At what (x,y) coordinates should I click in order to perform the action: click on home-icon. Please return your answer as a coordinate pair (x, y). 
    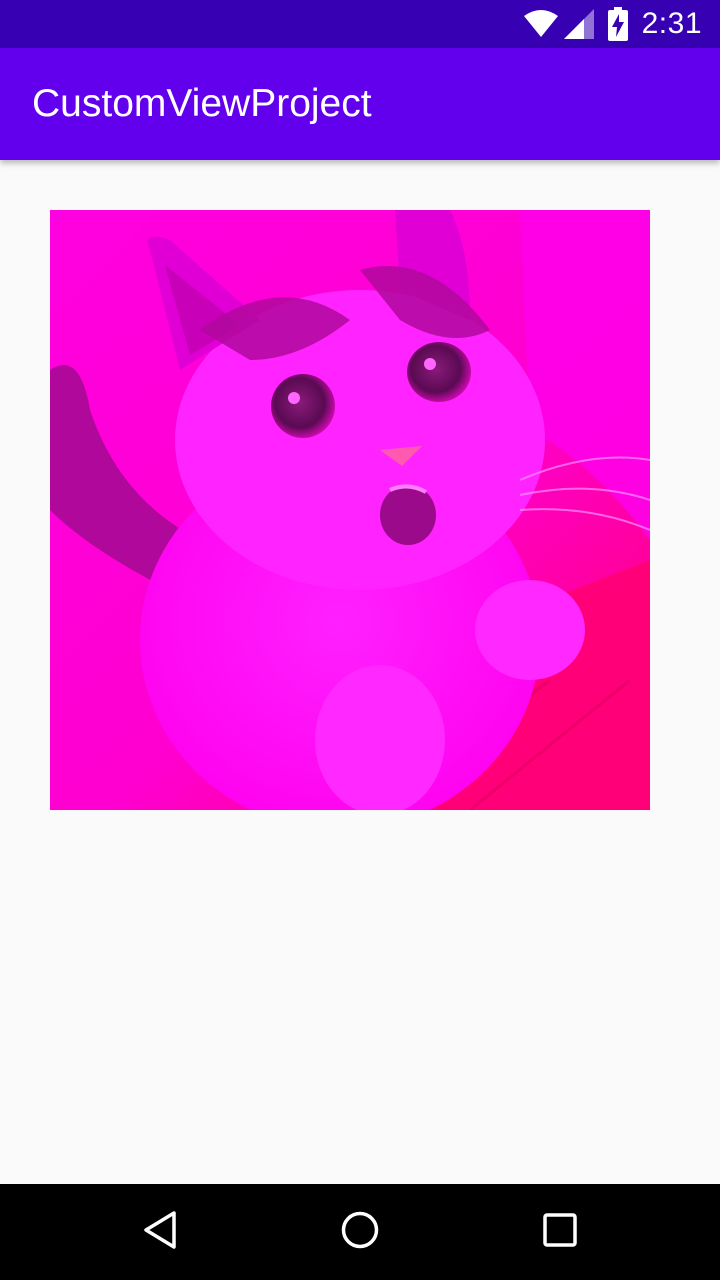
    Looking at the image, I should click on (360, 1232).